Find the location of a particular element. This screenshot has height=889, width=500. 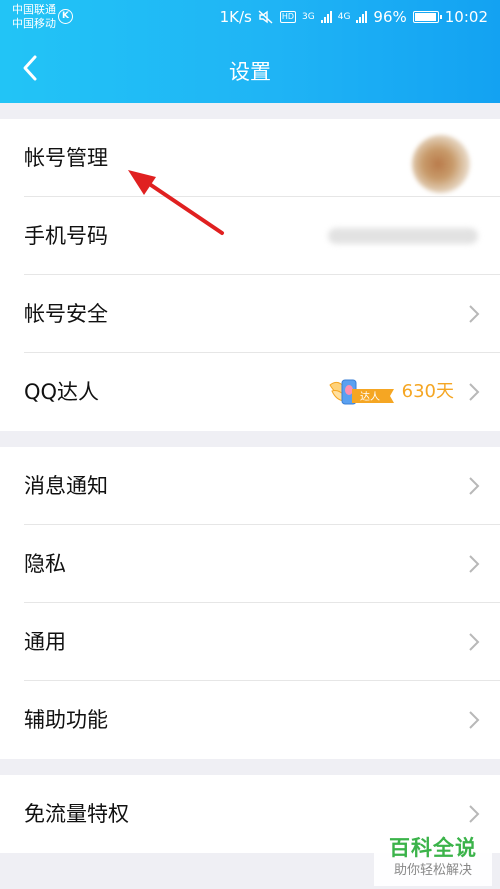

row-label: 免流量特权 is located at coordinates (76, 814).